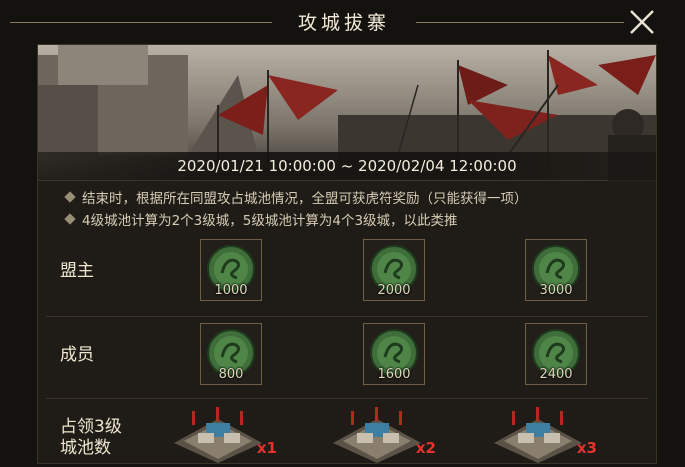 The height and width of the screenshot is (467, 685). What do you see at coordinates (231, 374) in the screenshot?
I see `reward-amount: 800` at bounding box center [231, 374].